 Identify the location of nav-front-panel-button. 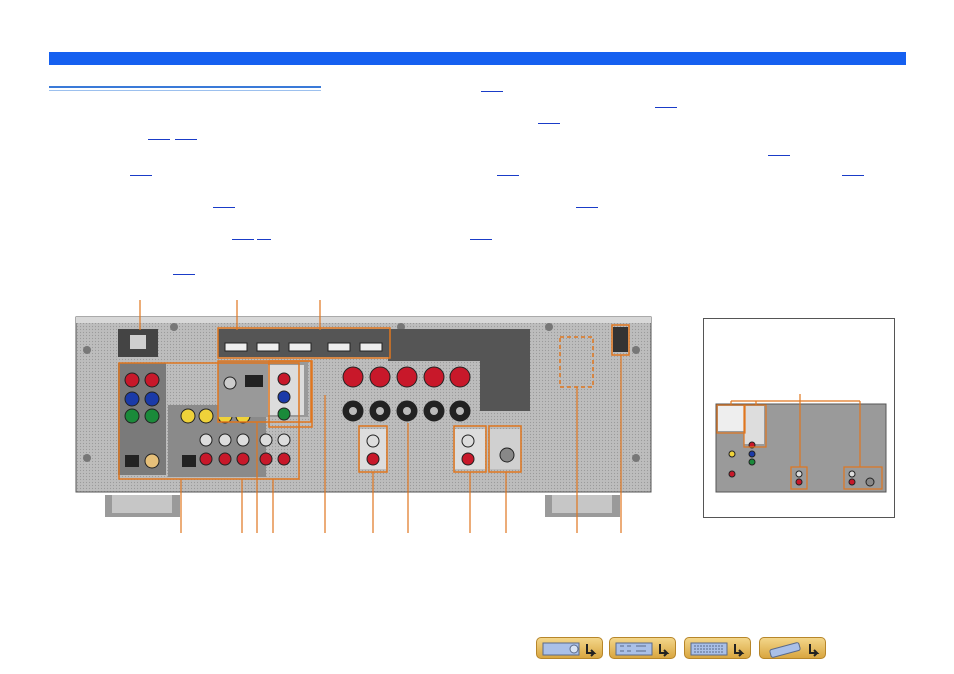
(569, 648).